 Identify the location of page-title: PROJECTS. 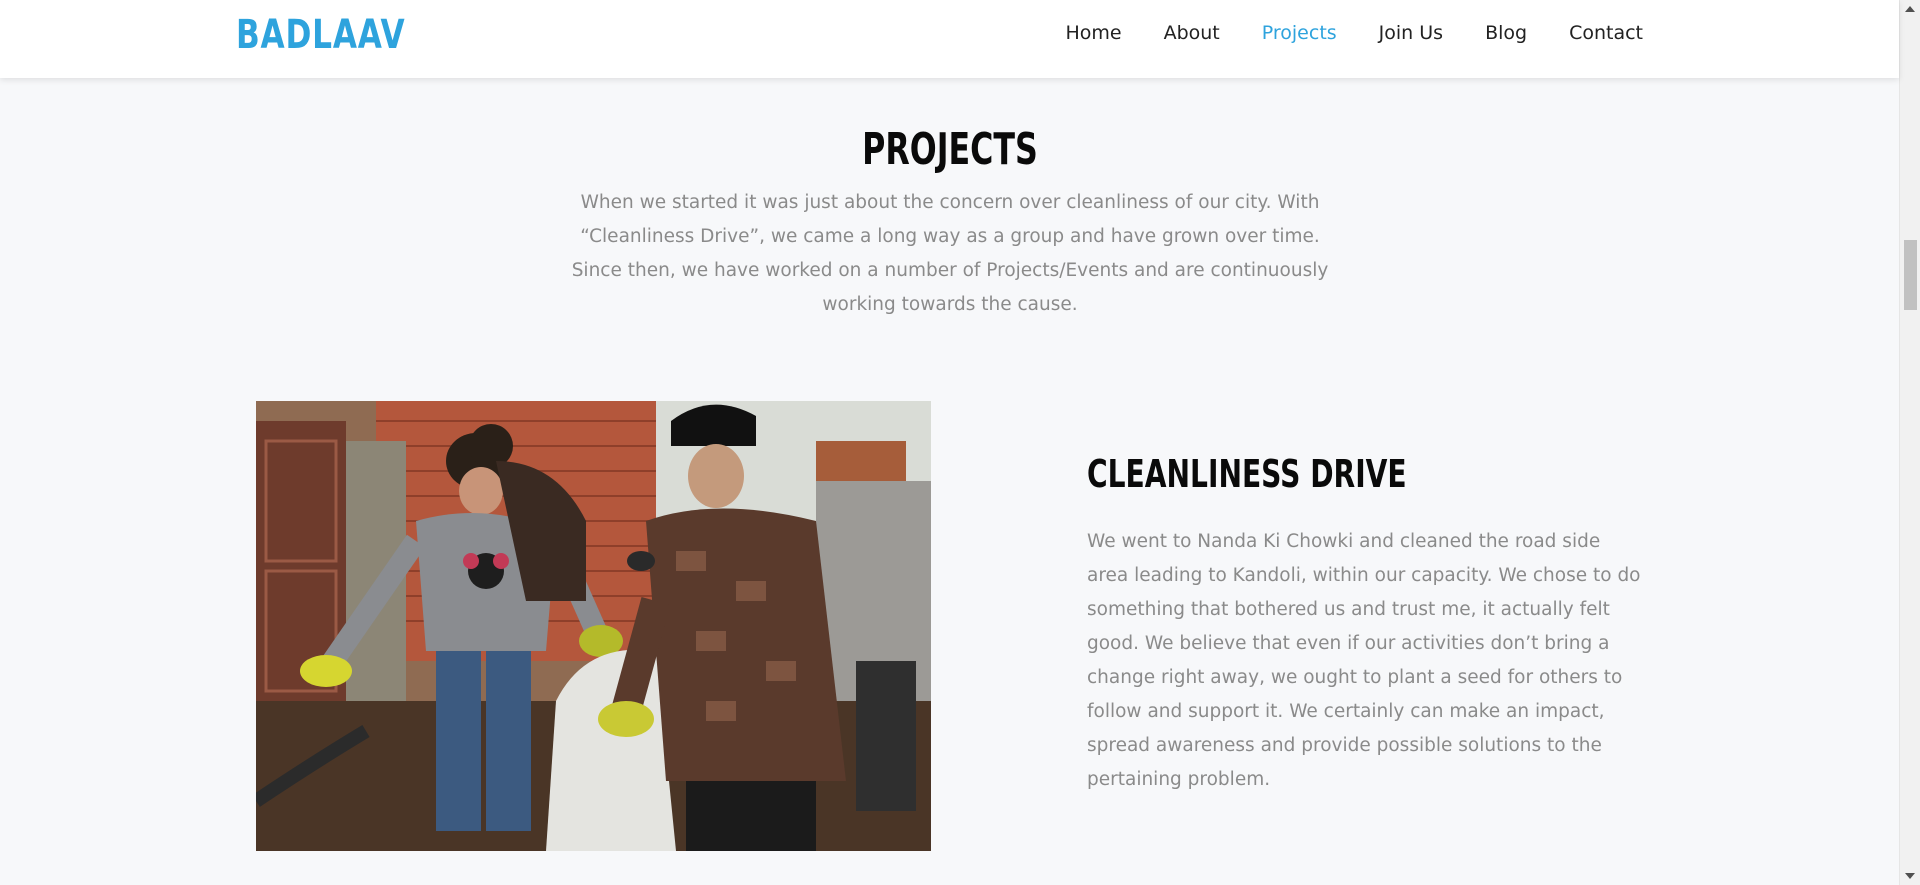
(949, 149).